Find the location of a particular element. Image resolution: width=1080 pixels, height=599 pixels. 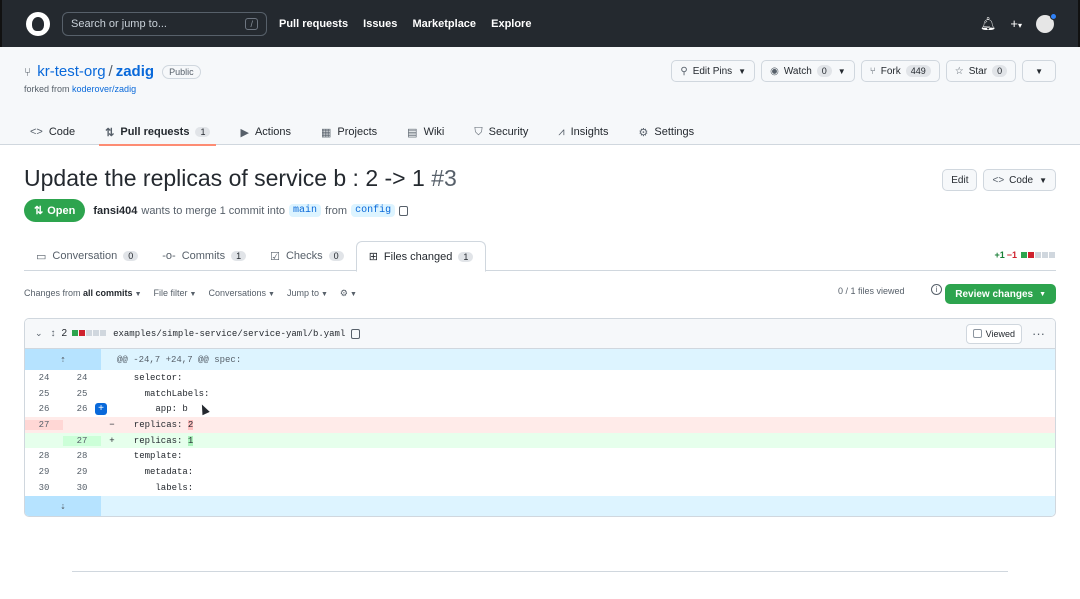

nav-explore: Explore is located at coordinates (511, 24).